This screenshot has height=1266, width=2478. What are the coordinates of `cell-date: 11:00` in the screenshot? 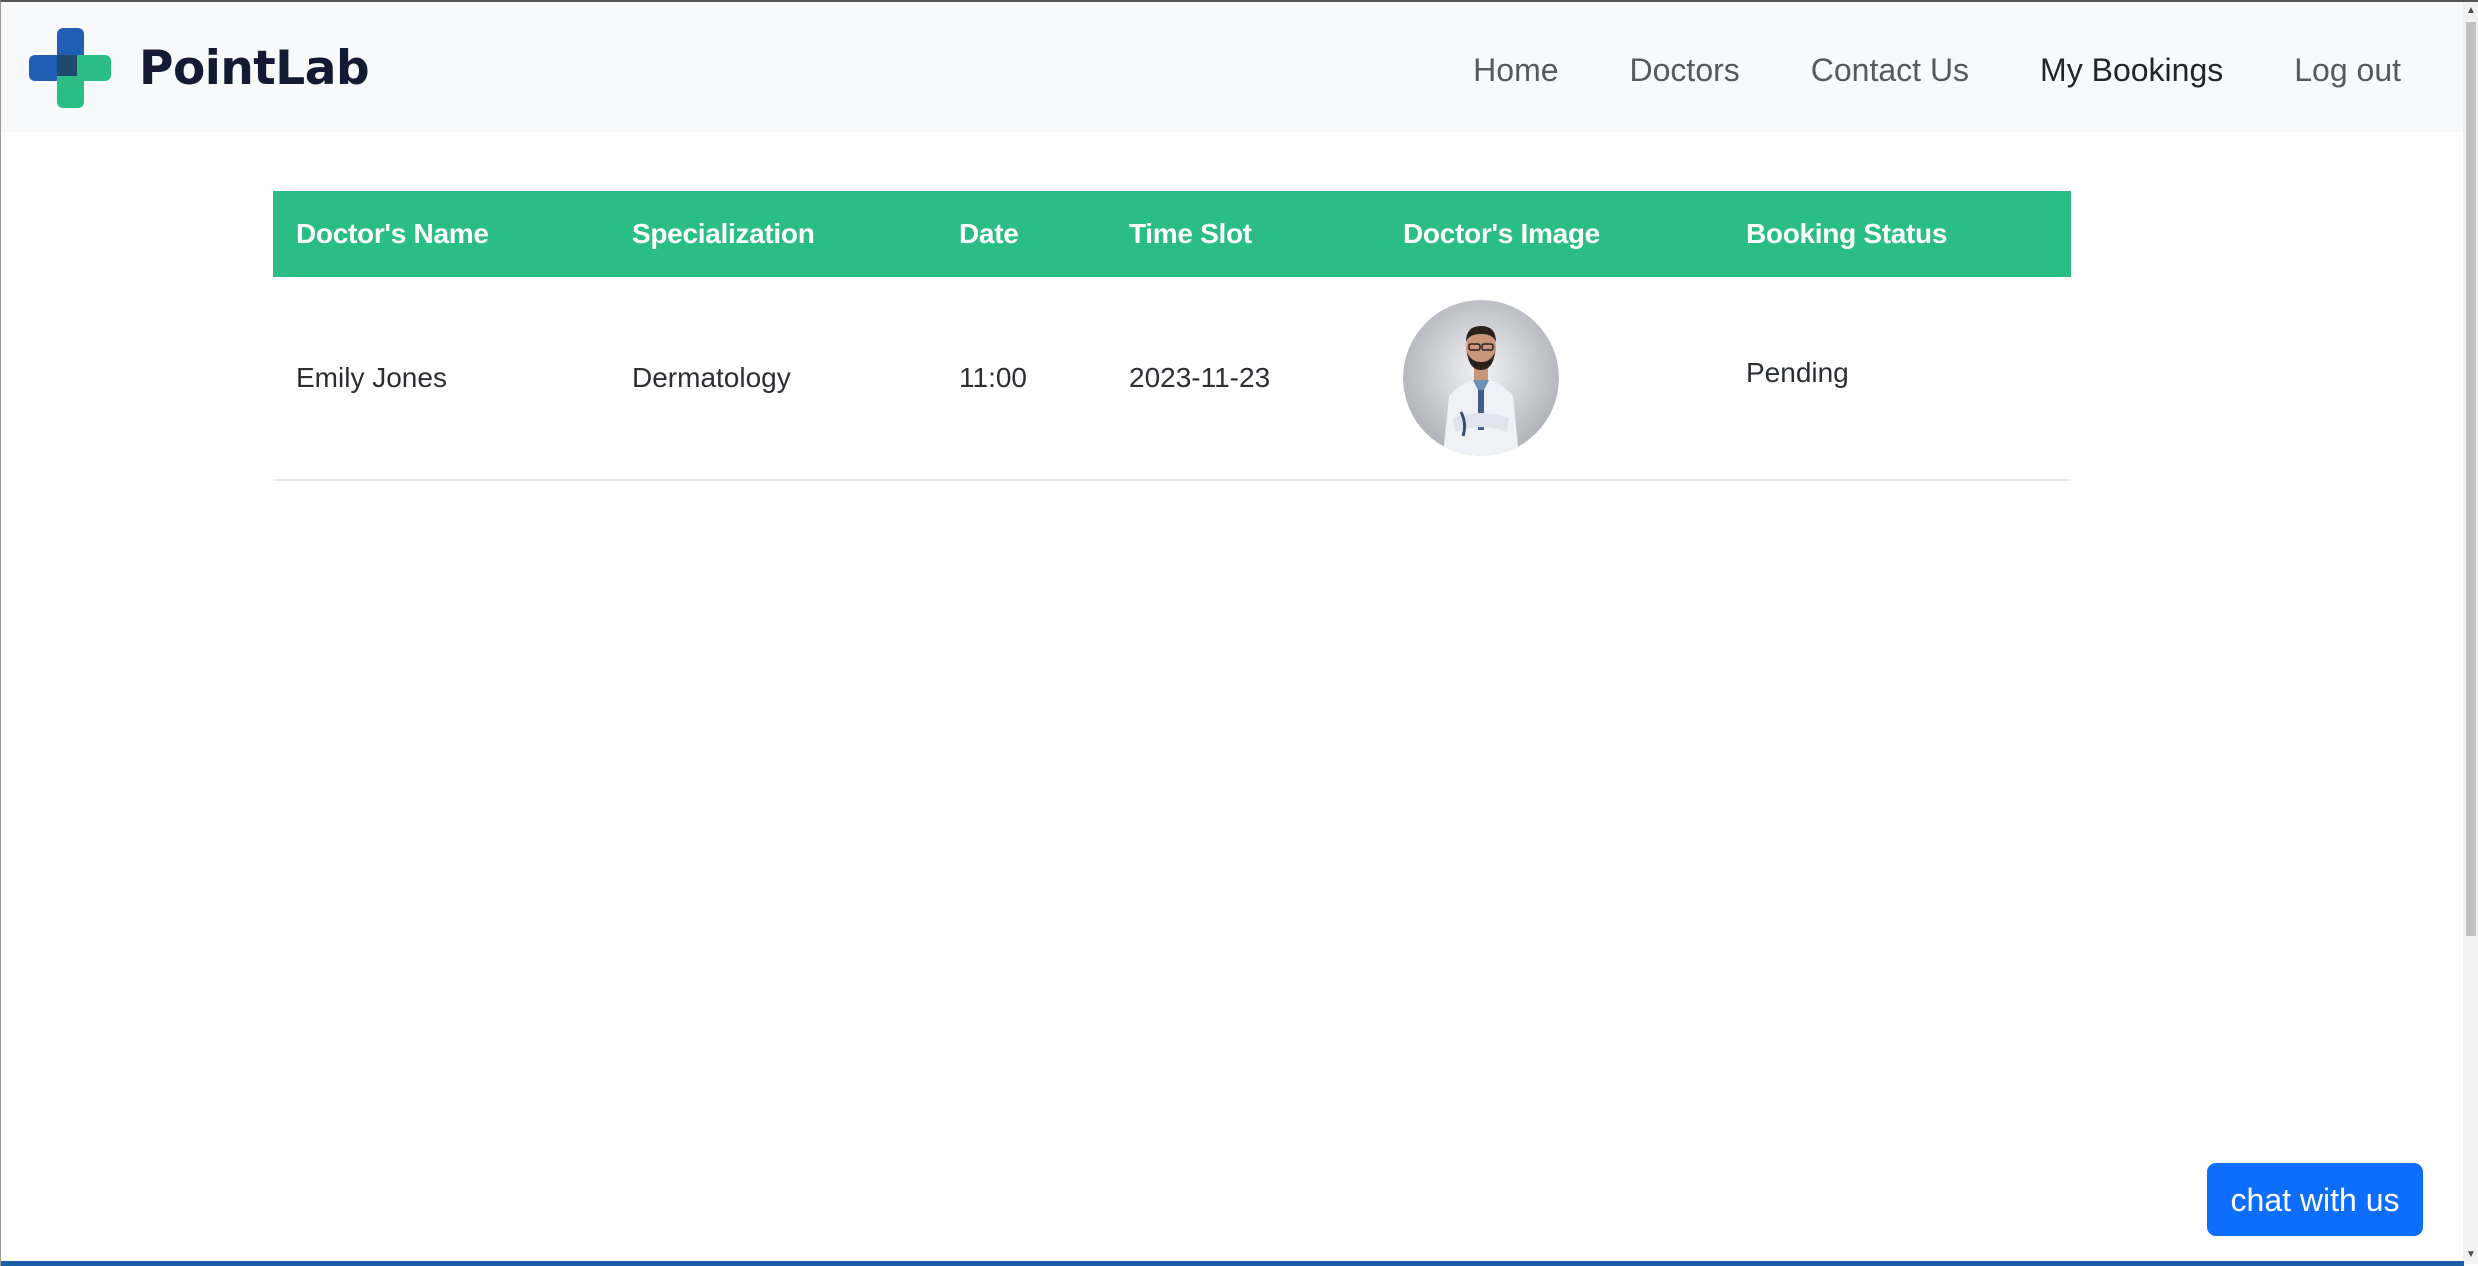 It's located at (1021, 379).